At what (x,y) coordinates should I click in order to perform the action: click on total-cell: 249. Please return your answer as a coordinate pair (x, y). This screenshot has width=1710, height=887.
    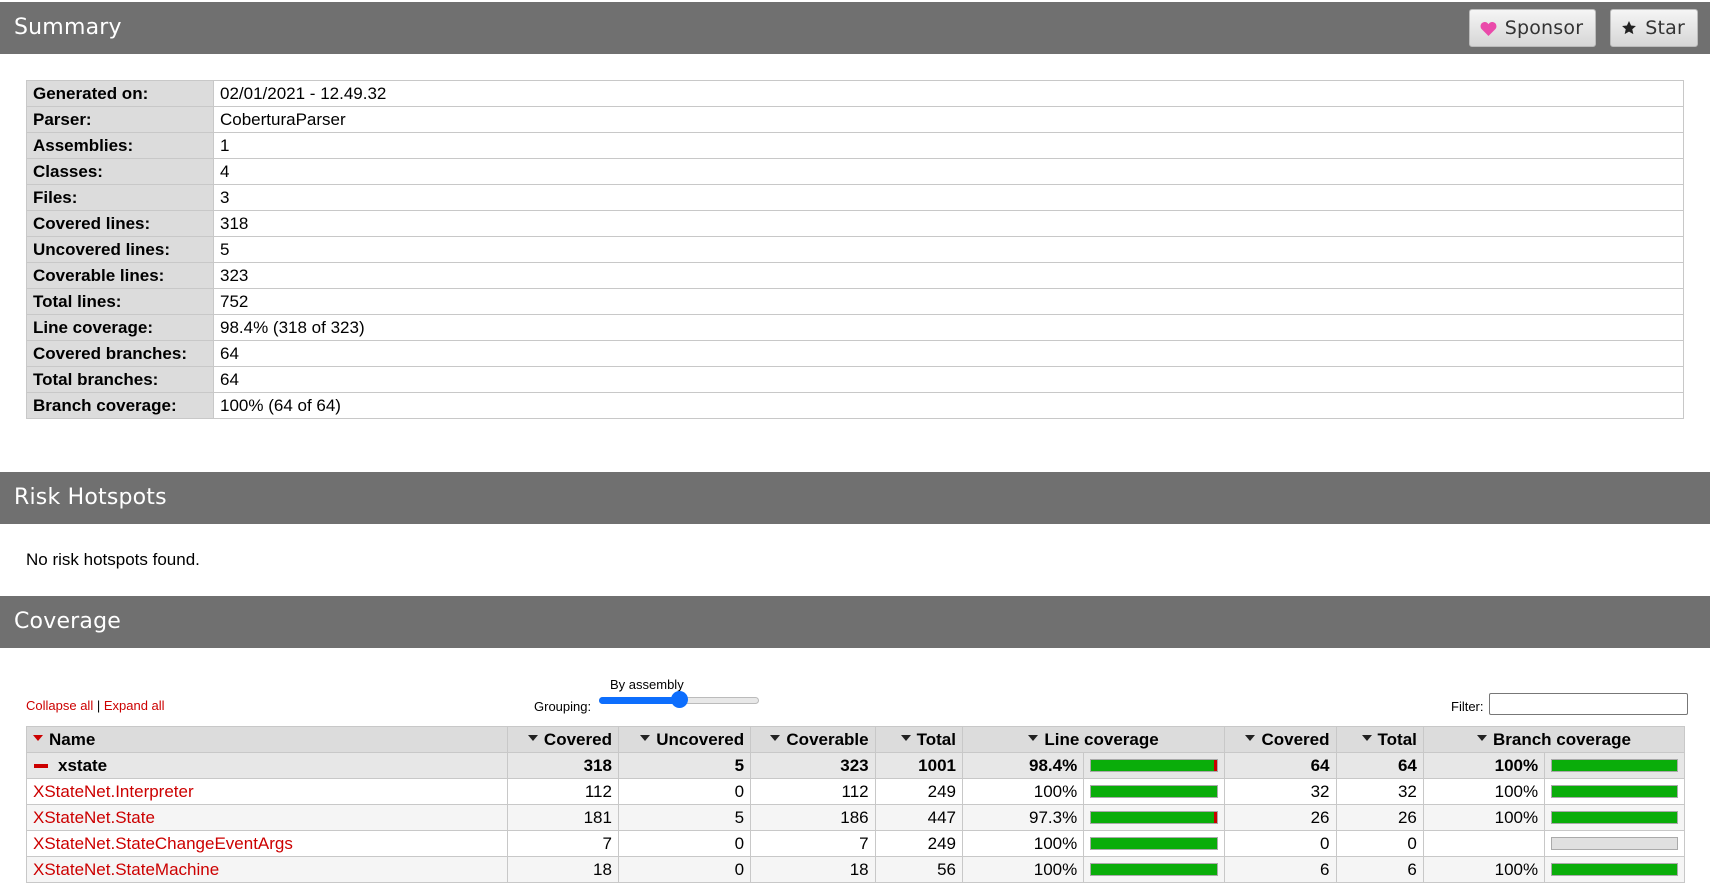
    Looking at the image, I should click on (918, 791).